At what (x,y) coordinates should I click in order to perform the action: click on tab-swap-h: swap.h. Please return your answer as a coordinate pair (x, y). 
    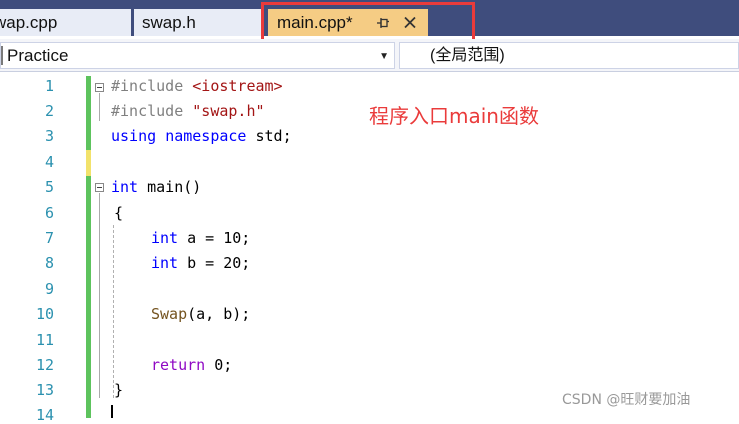
    Looking at the image, I should click on (198, 22).